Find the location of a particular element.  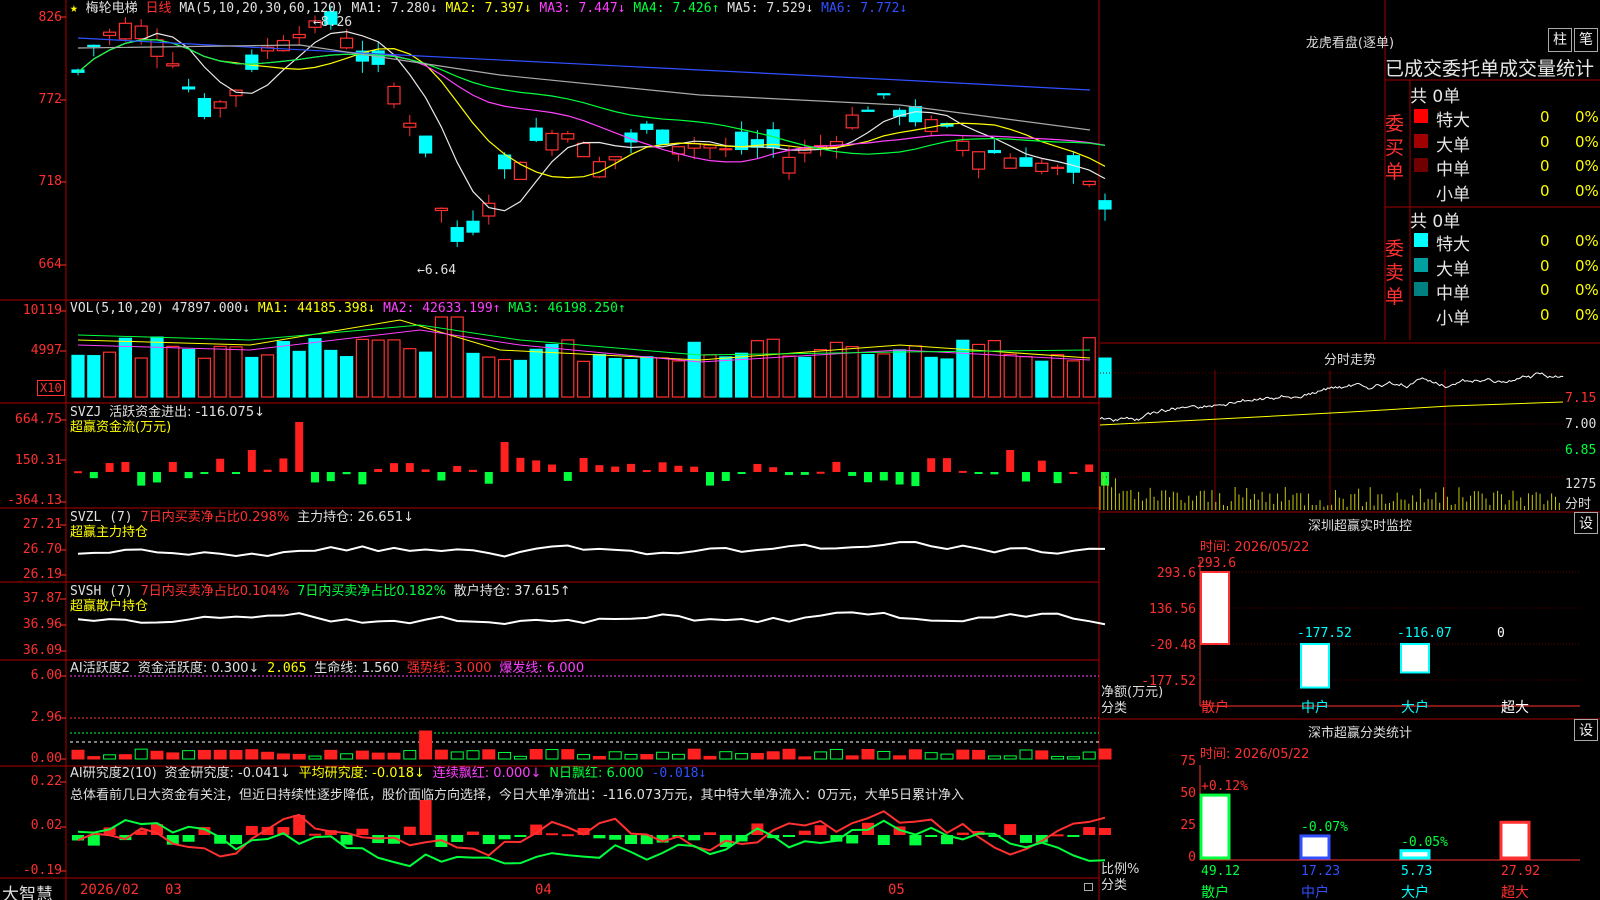

monitor-category: 中户 is located at coordinates (1315, 708).